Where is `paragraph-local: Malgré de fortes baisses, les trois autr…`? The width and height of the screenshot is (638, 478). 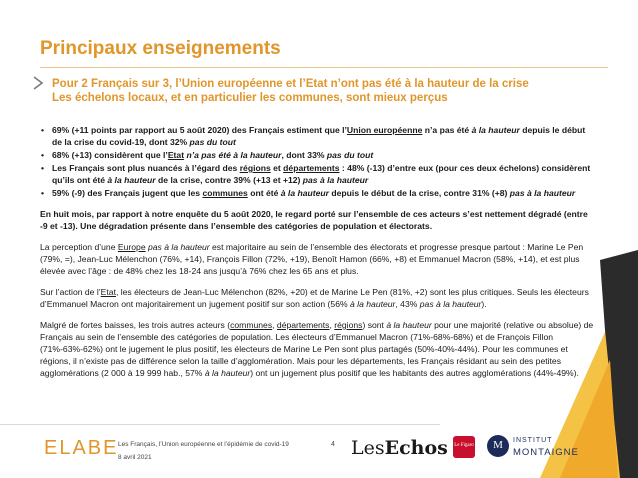
paragraph-local: Malgré de fortes baisses, les trois autr… is located at coordinates (317, 349).